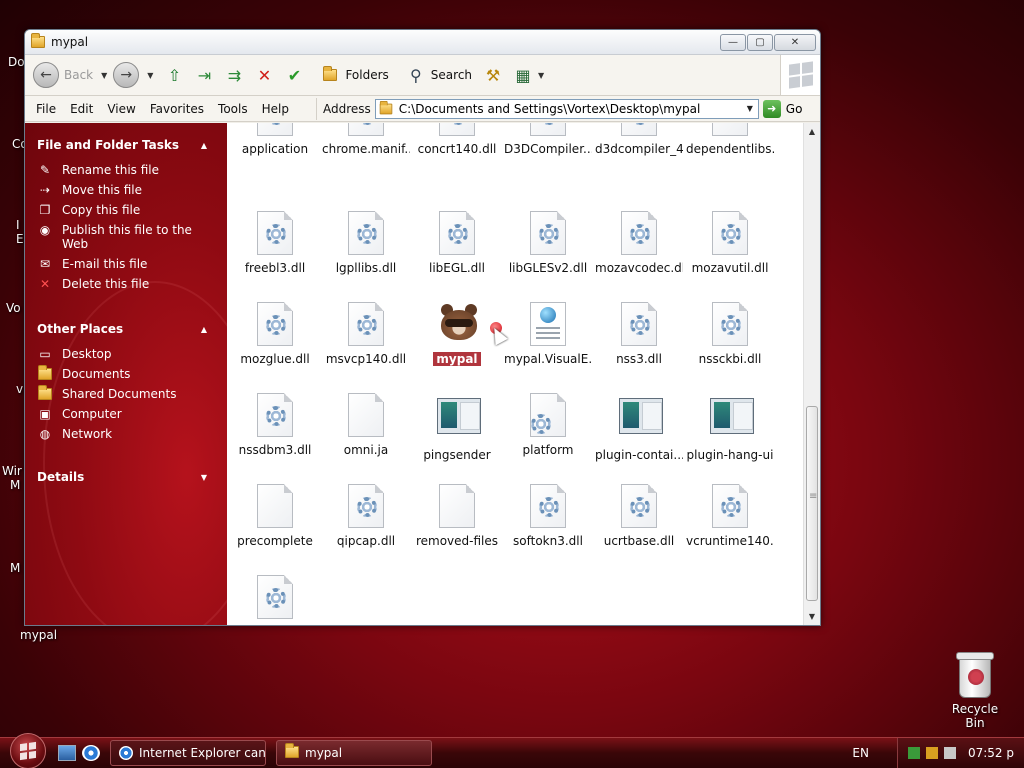 The width and height of the screenshot is (1024, 768). What do you see at coordinates (126, 264) in the screenshot?
I see `task-email: ✉ E-mail this file` at bounding box center [126, 264].